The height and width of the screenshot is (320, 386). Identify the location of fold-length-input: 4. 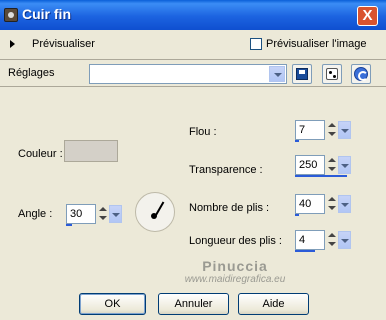
(310, 240).